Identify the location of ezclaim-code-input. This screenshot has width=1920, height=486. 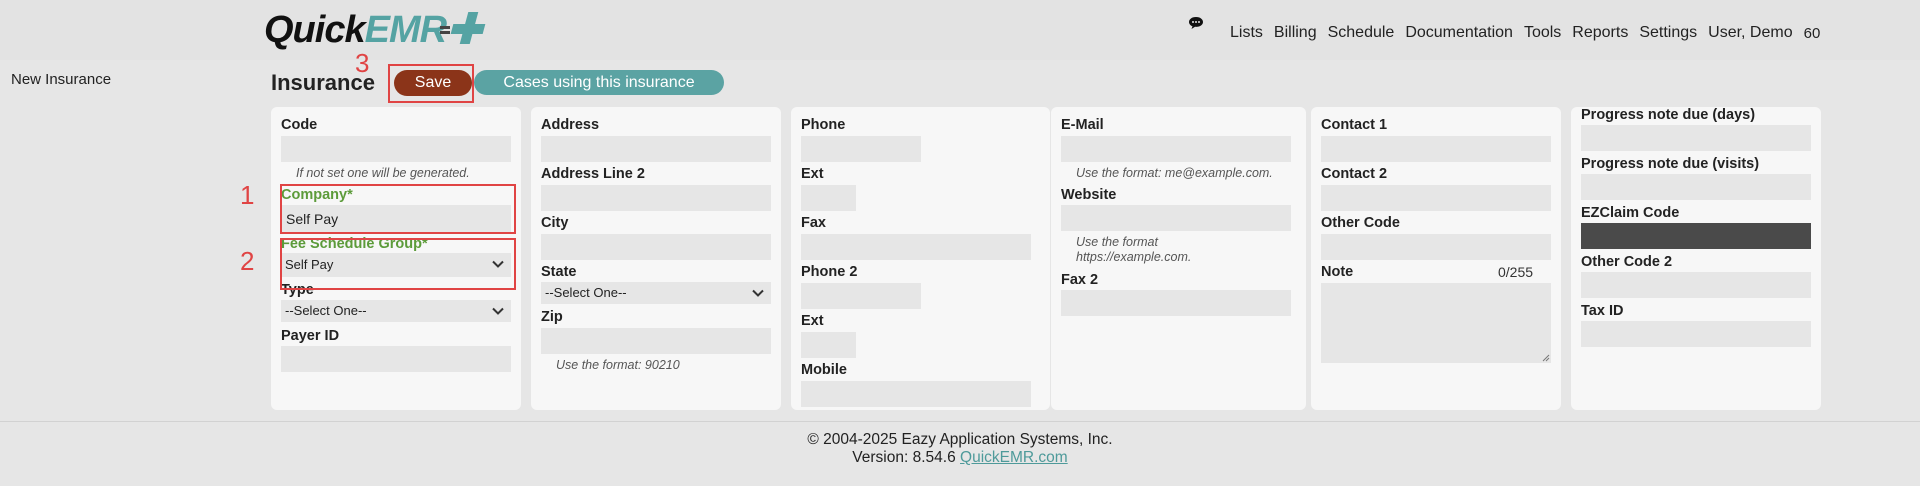
(1696, 236).